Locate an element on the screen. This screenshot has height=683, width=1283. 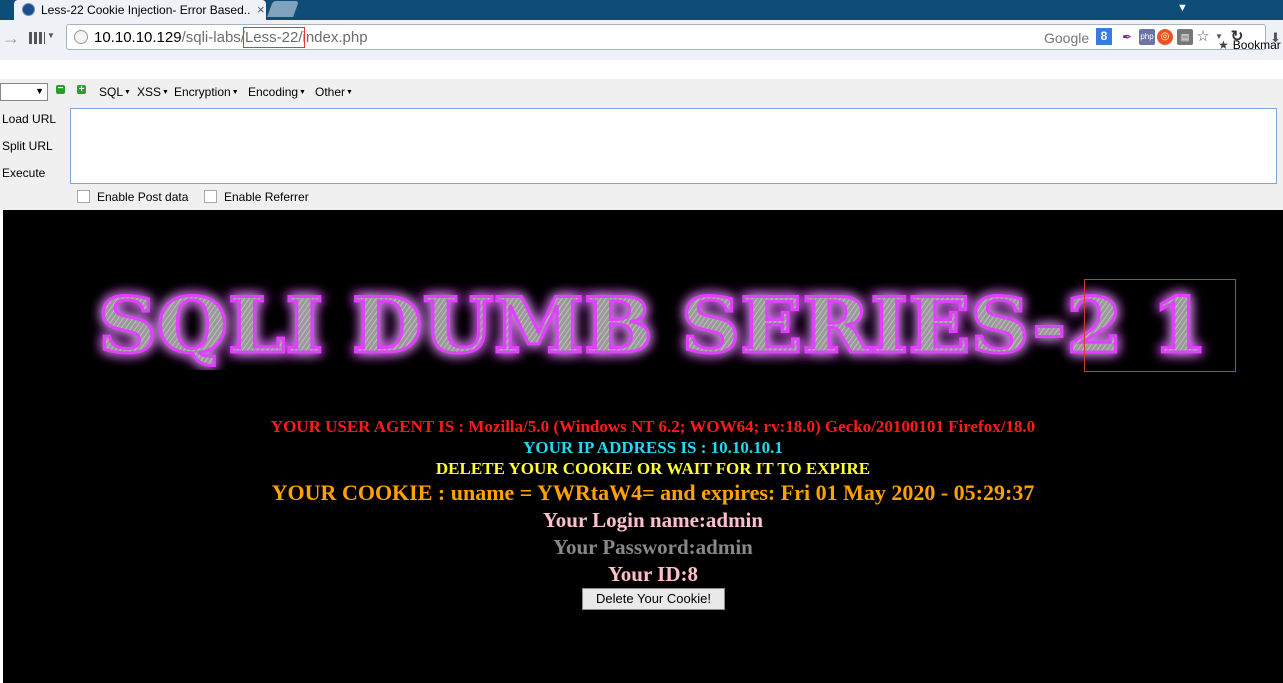
ubuntu-icon: ◎ is located at coordinates (1165, 37).